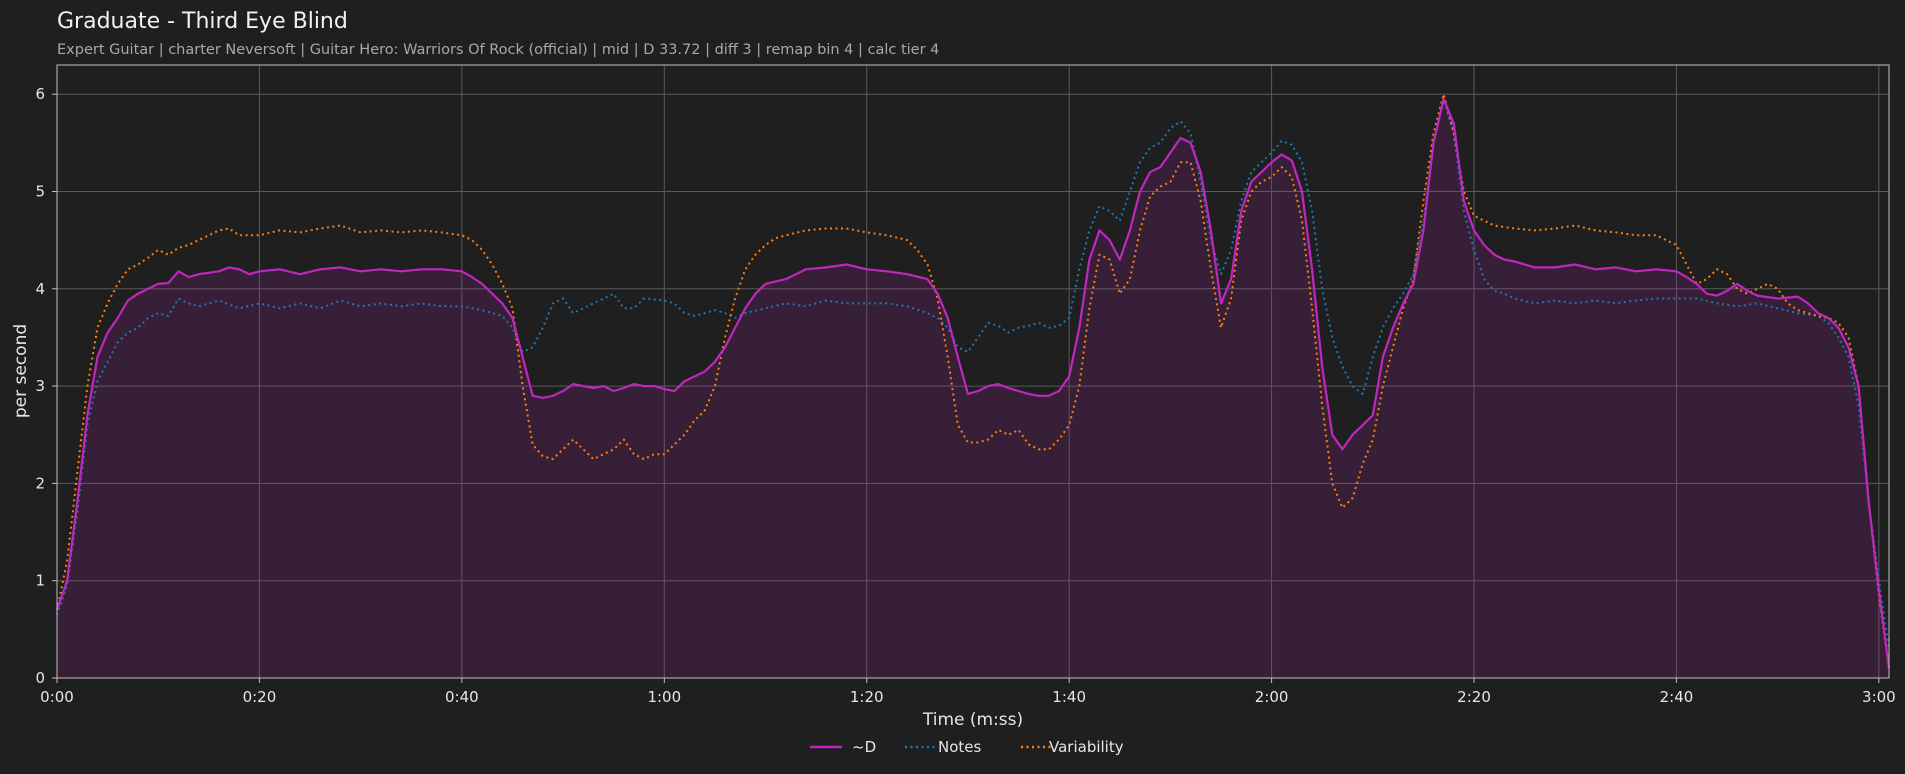 Image resolution: width=1905 pixels, height=774 pixels. I want to click on y-tick-label: 2, so click(40, 483).